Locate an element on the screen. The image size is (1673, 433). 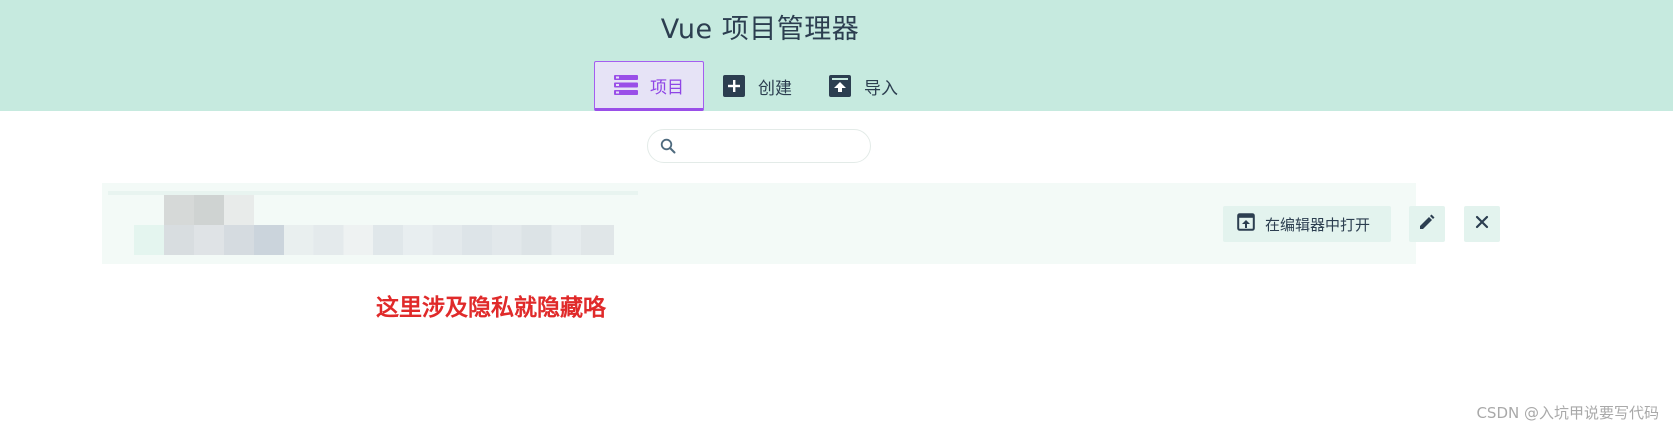
add-box-icon is located at coordinates (734, 86).